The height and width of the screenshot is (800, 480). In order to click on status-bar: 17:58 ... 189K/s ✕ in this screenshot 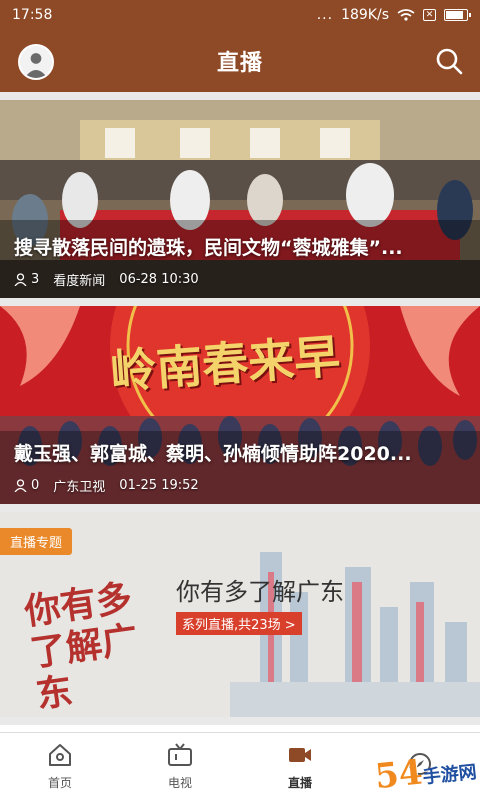, I will do `click(240, 15)`.